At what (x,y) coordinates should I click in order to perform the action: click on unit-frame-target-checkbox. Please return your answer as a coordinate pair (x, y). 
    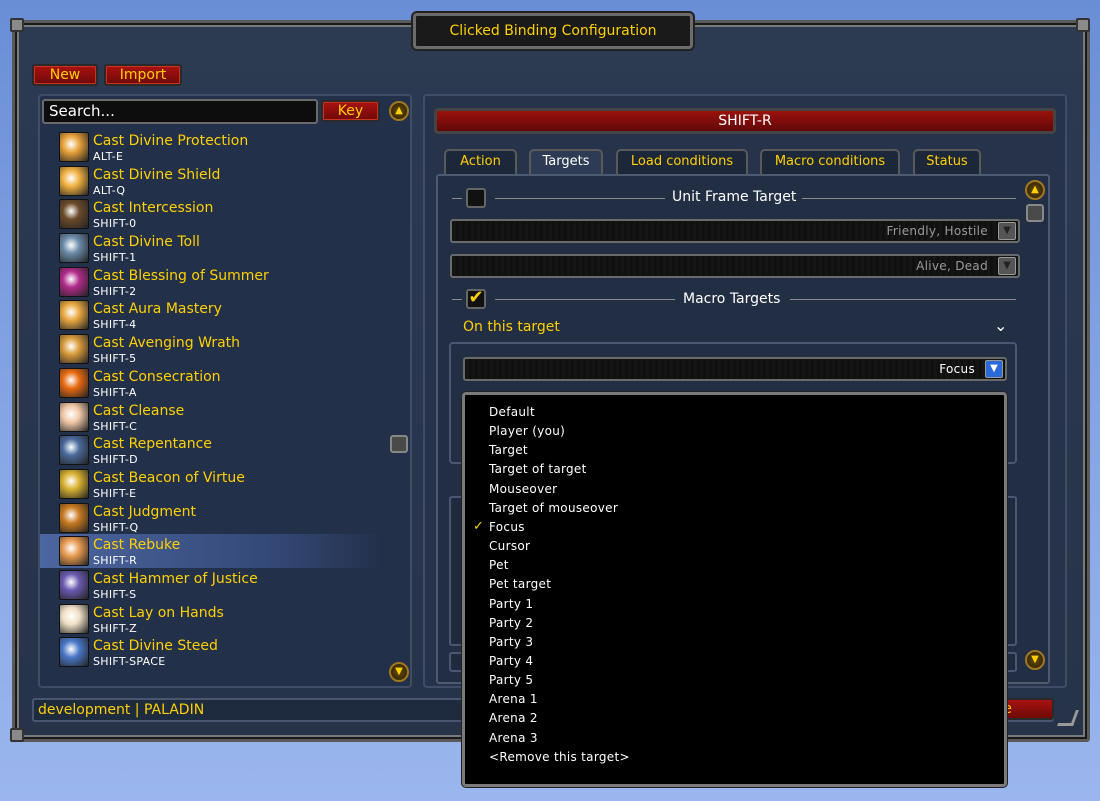
    Looking at the image, I should click on (476, 198).